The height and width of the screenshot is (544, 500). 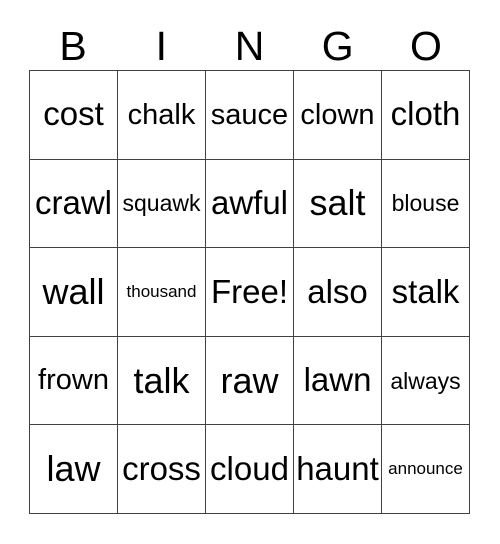 I want to click on bingo-cell-label: sauce, so click(x=249, y=114).